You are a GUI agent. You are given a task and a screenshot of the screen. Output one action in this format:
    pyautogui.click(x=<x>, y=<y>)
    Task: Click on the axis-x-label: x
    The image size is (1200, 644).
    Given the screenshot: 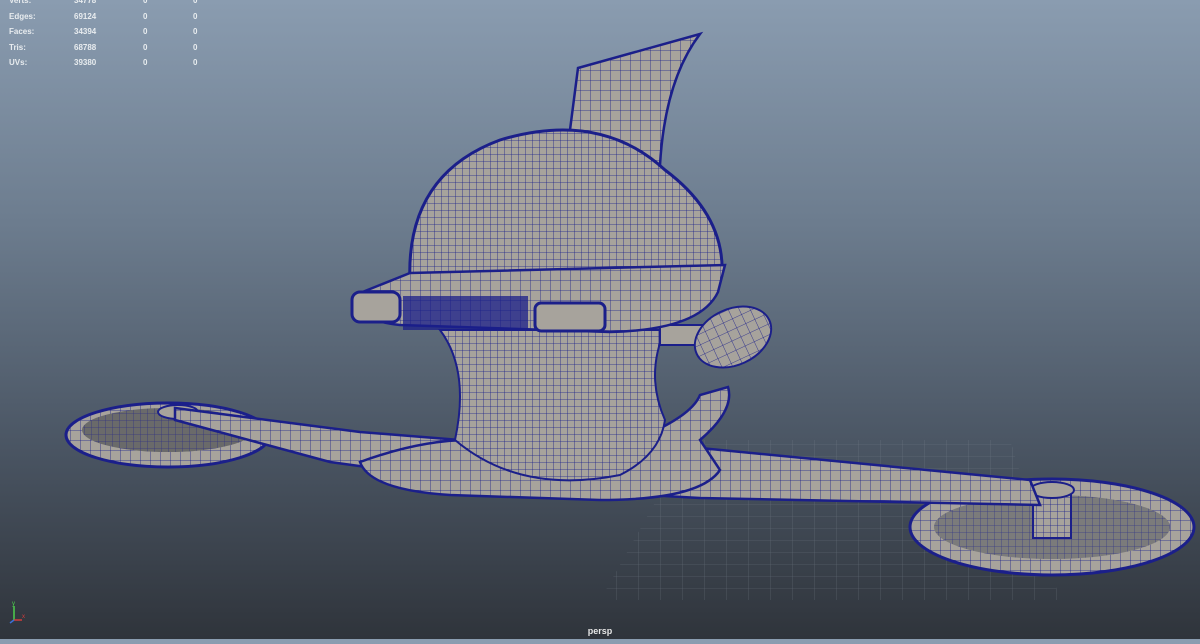 What is the action you would take?
    pyautogui.click(x=23, y=617)
    